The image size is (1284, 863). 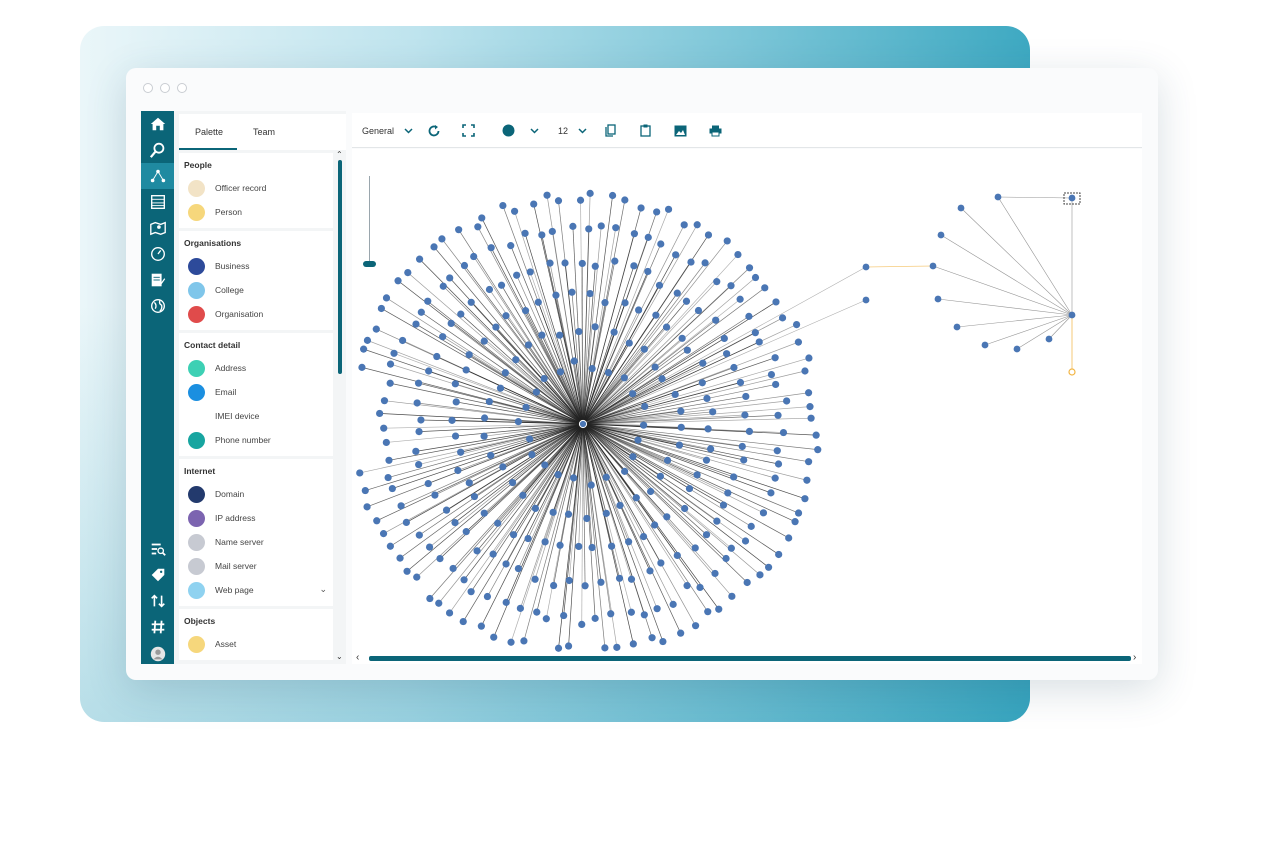 I want to click on search-list-icon, so click(x=157, y=549).